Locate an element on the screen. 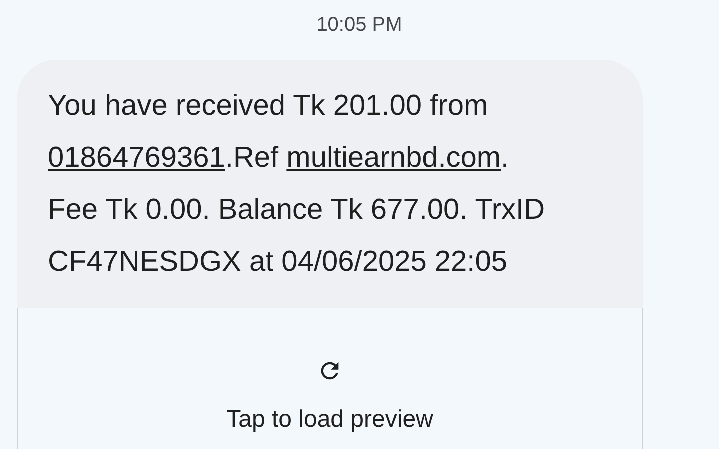 The width and height of the screenshot is (719, 449). message-timestamp: 10:05 PM is located at coordinates (360, 25).